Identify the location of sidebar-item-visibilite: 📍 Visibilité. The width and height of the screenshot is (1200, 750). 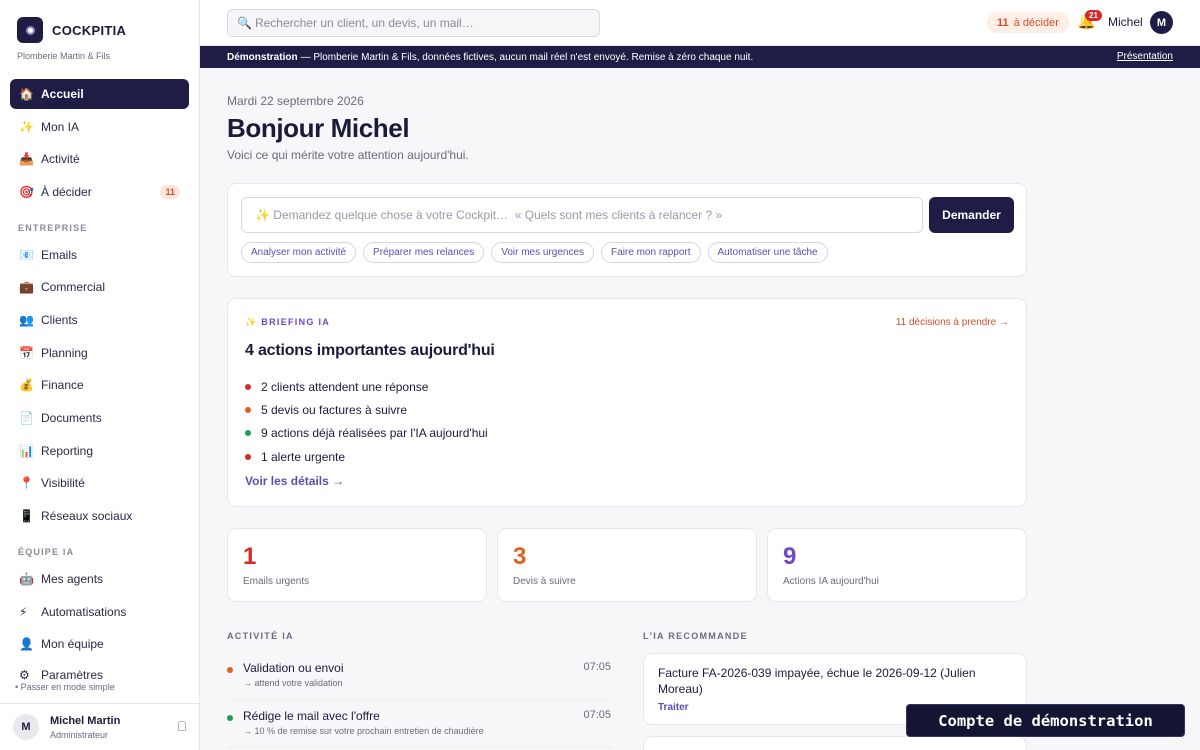
(99, 483).